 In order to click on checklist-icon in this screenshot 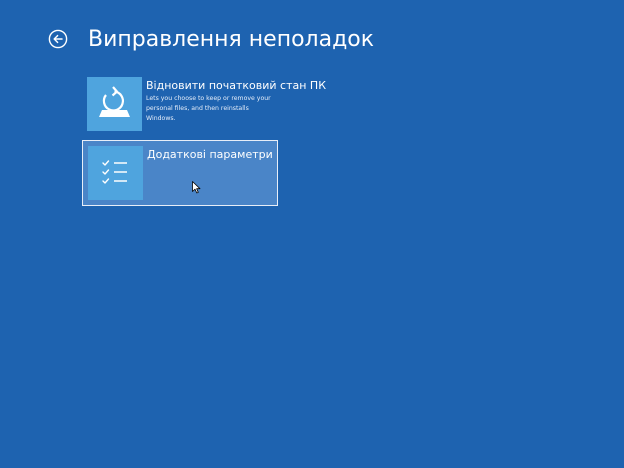, I will do `click(114, 172)`.